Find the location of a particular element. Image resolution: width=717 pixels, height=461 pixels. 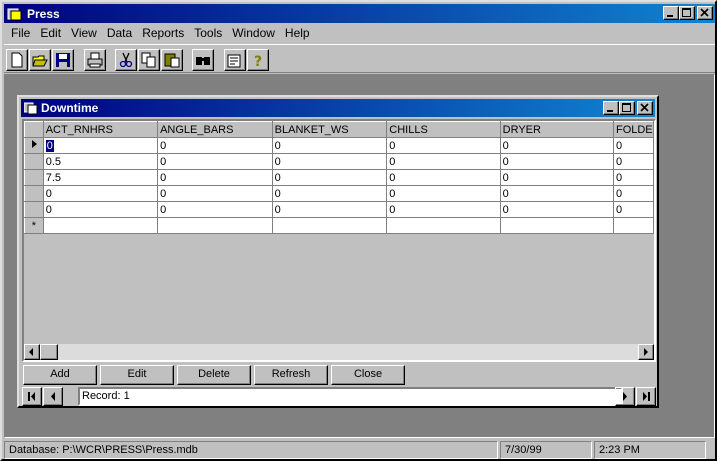

first-record-button is located at coordinates (32, 396).